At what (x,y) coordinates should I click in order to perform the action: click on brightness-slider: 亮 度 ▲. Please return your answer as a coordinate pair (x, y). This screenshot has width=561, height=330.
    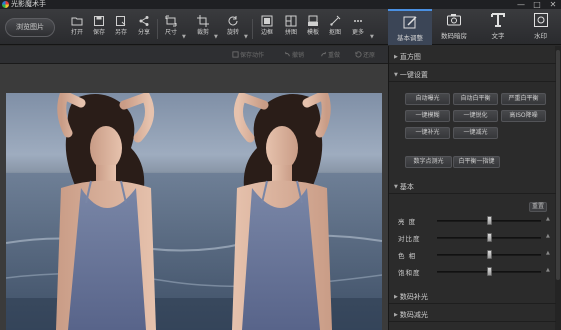
    Looking at the image, I should click on (472, 221).